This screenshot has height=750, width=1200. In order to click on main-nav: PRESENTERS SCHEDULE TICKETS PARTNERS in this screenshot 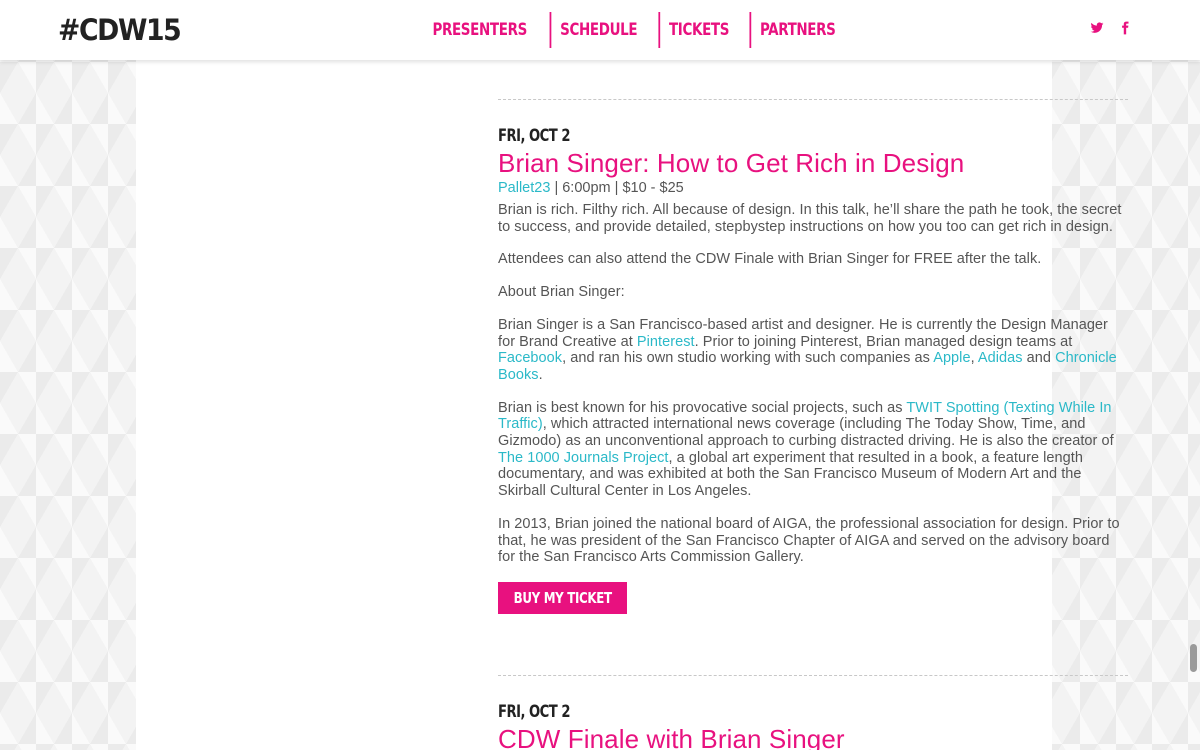, I will do `click(633, 30)`.